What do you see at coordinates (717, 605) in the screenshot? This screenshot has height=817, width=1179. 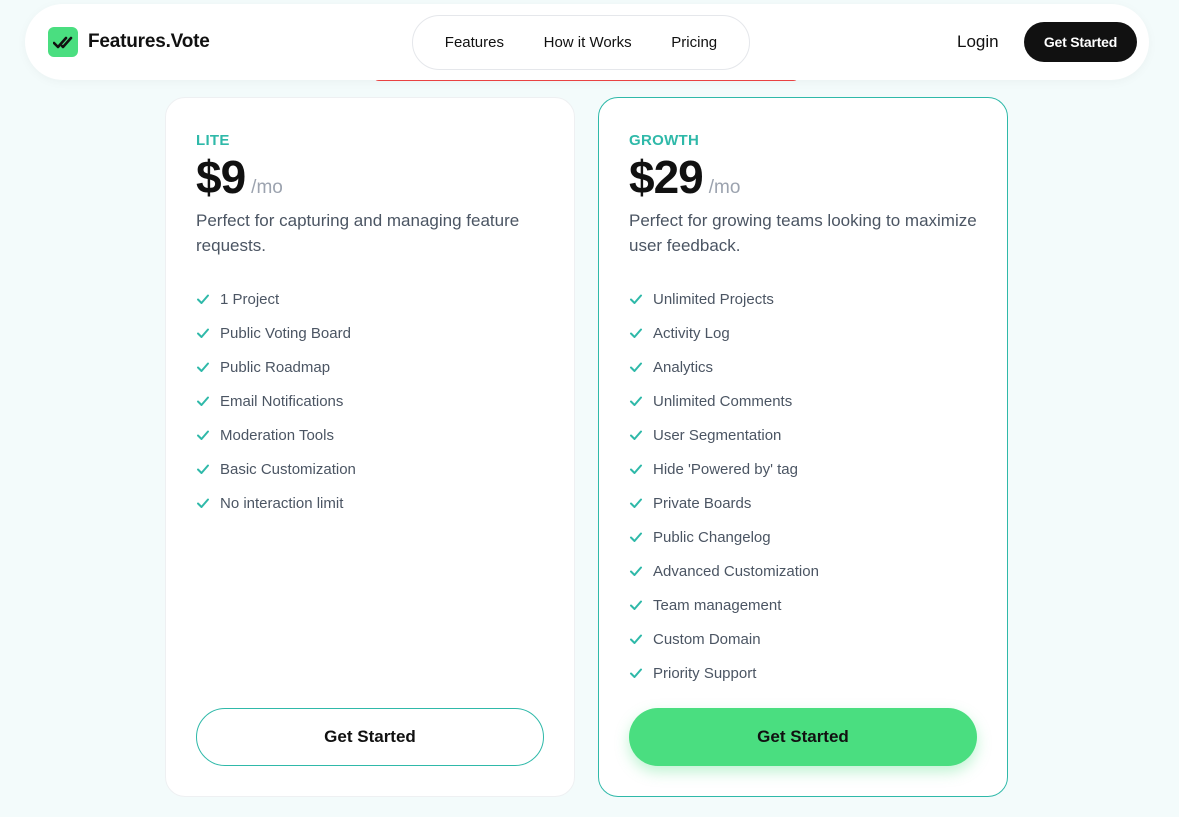 I see `feature-label: Team management` at bounding box center [717, 605].